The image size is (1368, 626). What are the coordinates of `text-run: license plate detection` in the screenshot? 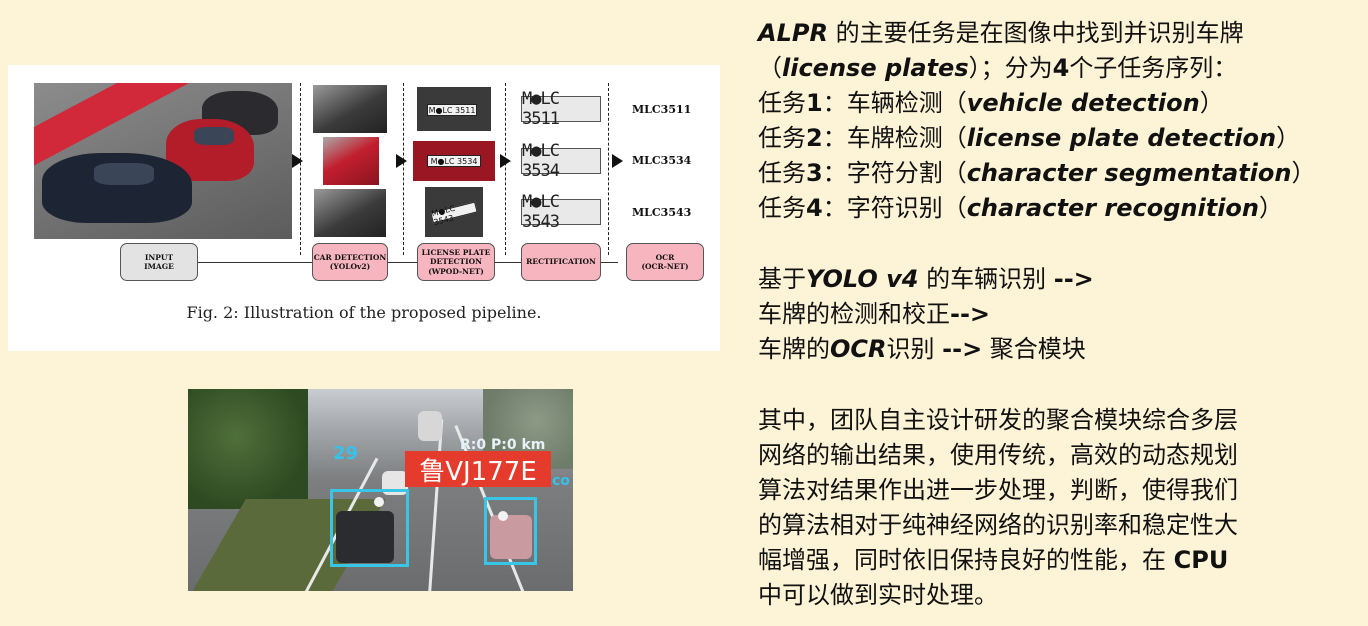 It's located at (1121, 138).